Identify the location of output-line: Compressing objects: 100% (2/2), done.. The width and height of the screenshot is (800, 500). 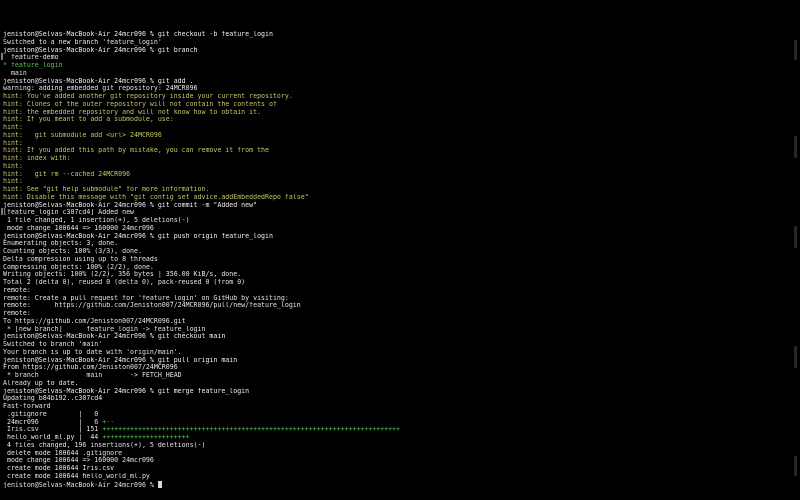
(388, 268).